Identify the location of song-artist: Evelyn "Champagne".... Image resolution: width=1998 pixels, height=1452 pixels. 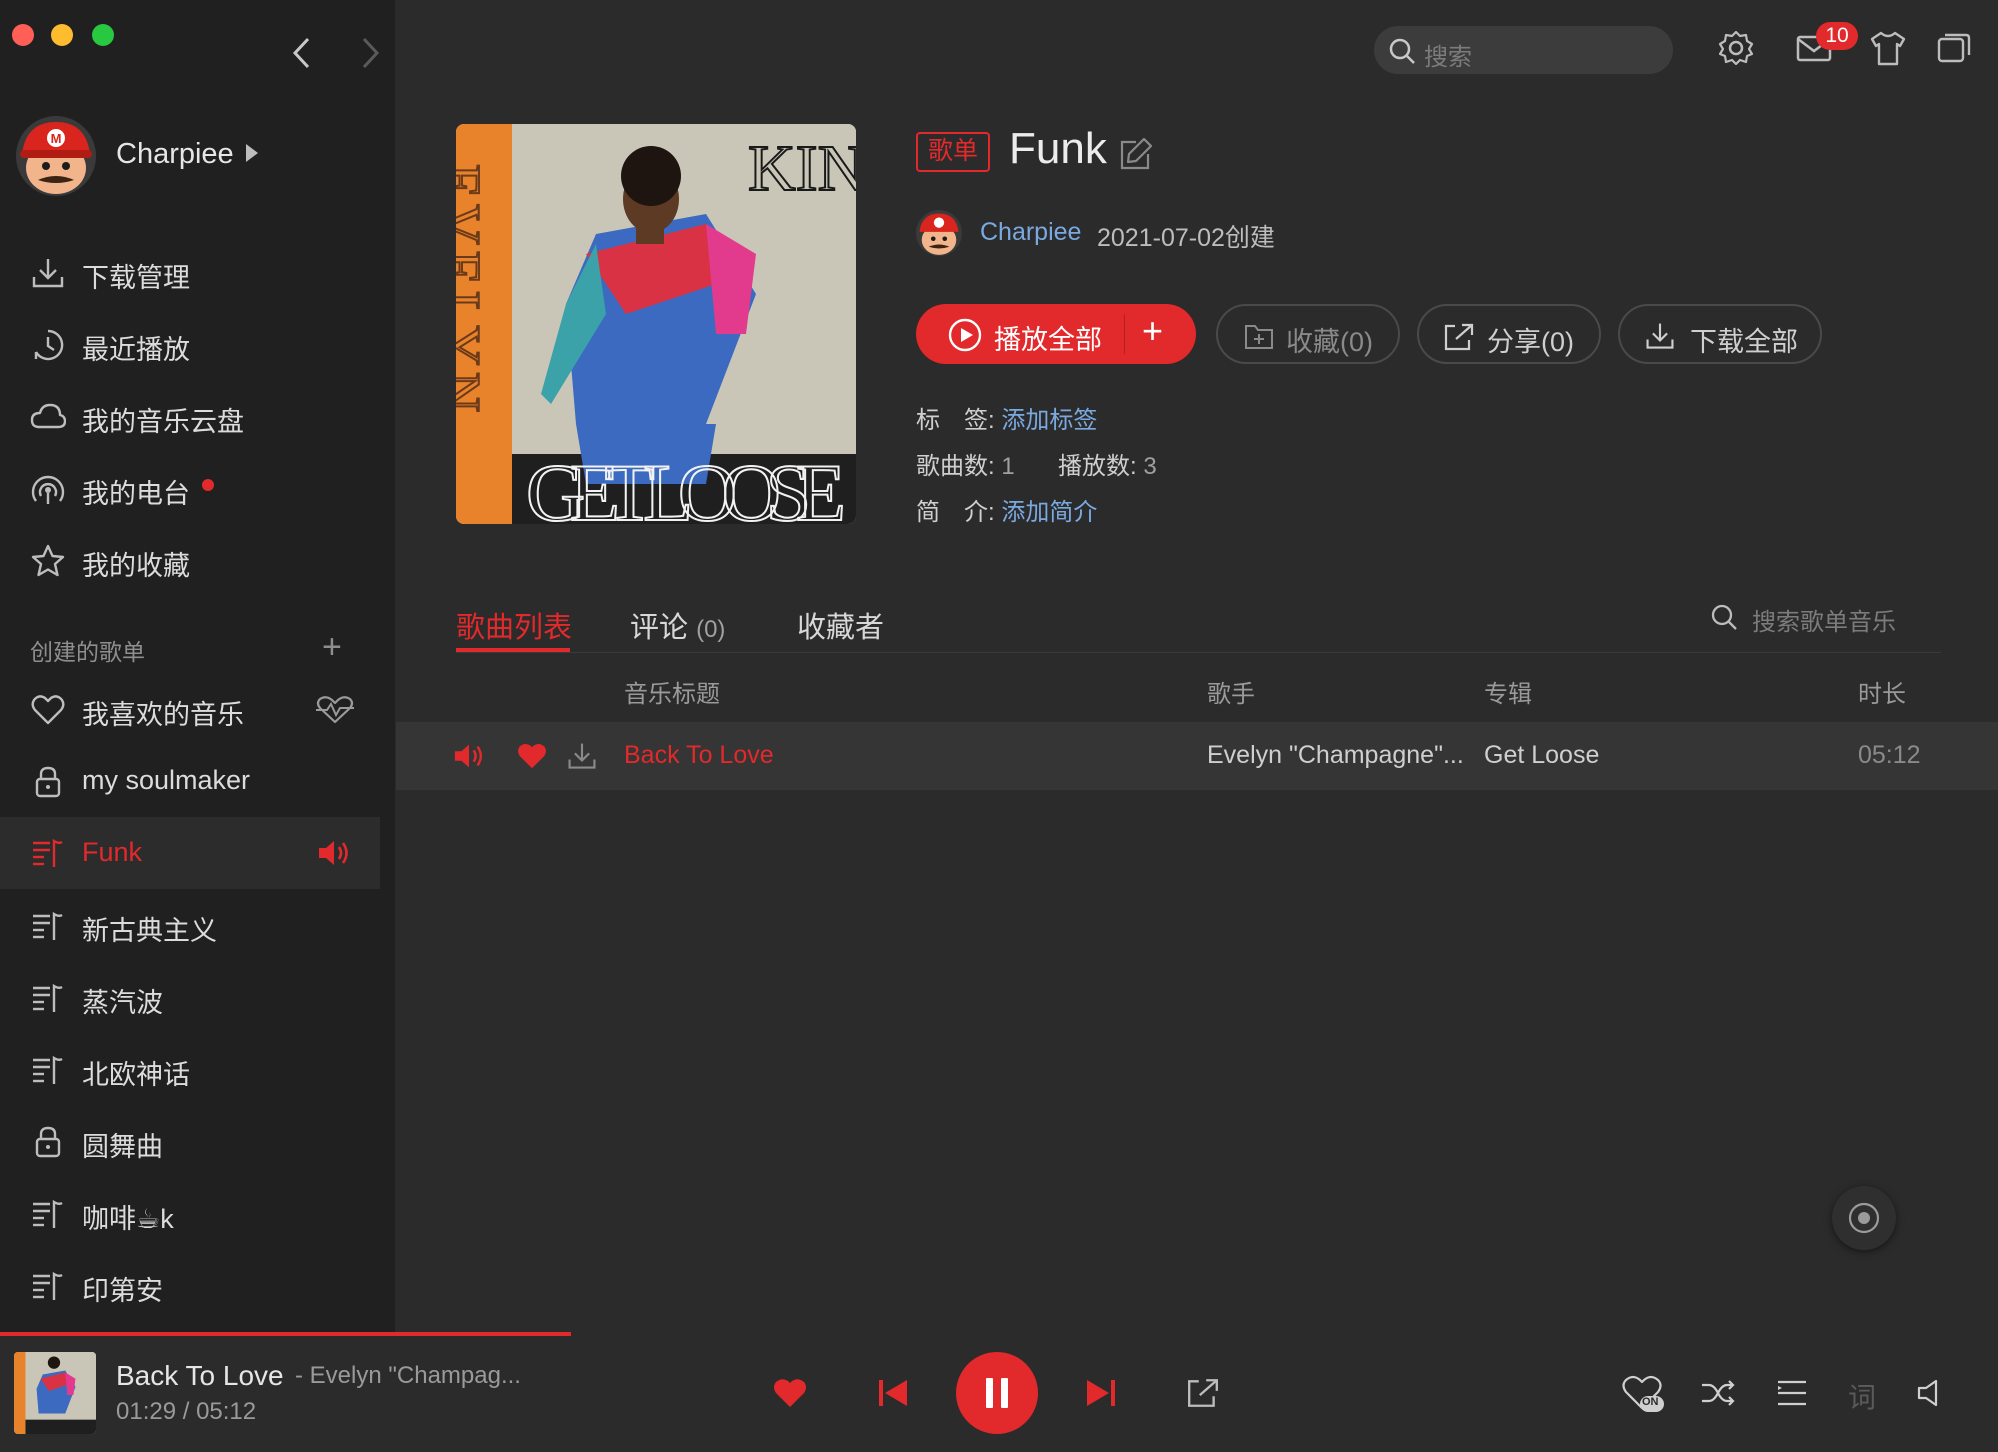
(1335, 755).